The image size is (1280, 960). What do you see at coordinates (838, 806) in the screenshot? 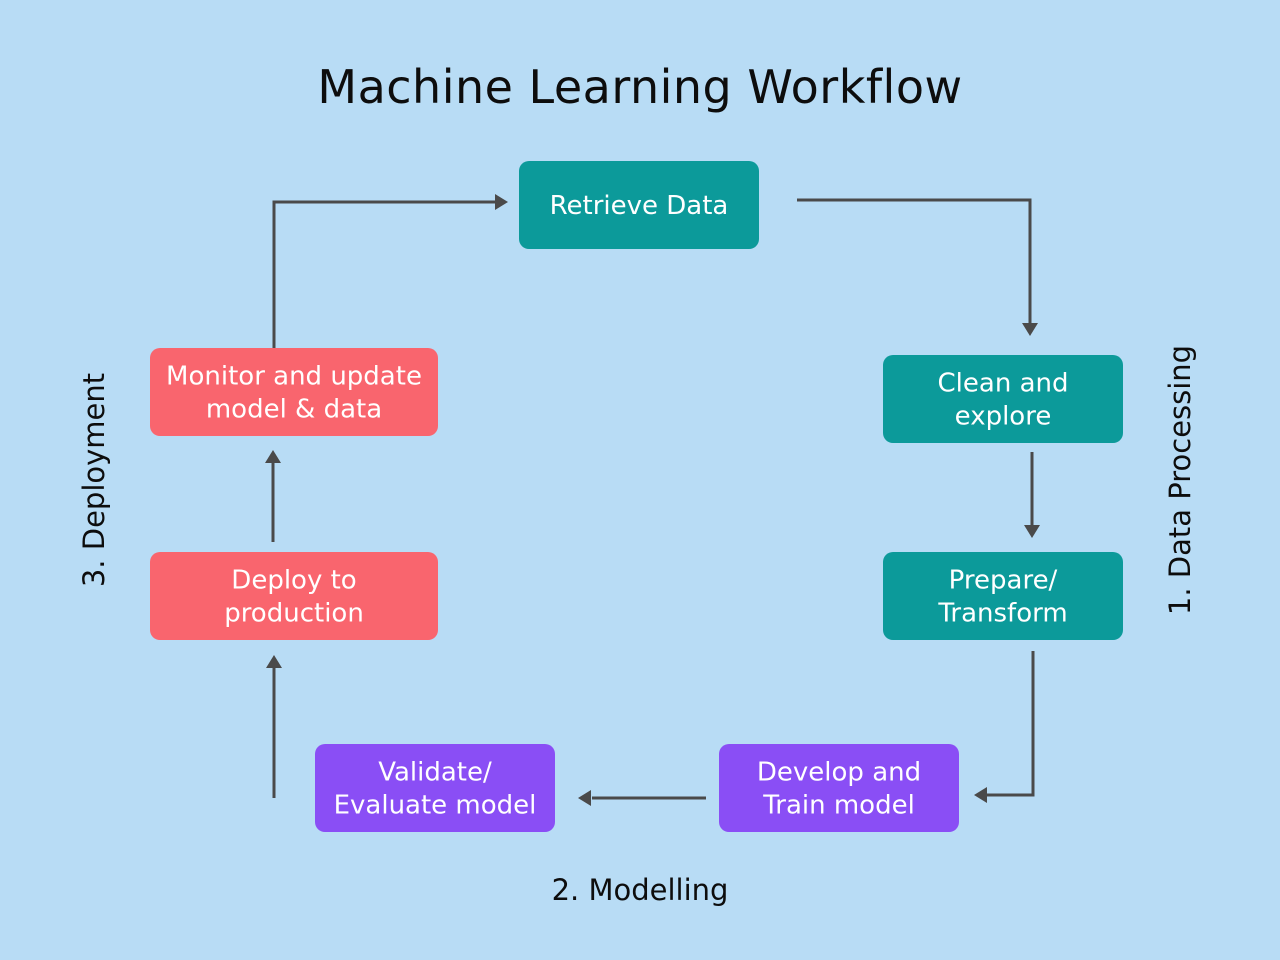
I see `node-develop-and-train-model-label-line-2: Train model` at bounding box center [838, 806].